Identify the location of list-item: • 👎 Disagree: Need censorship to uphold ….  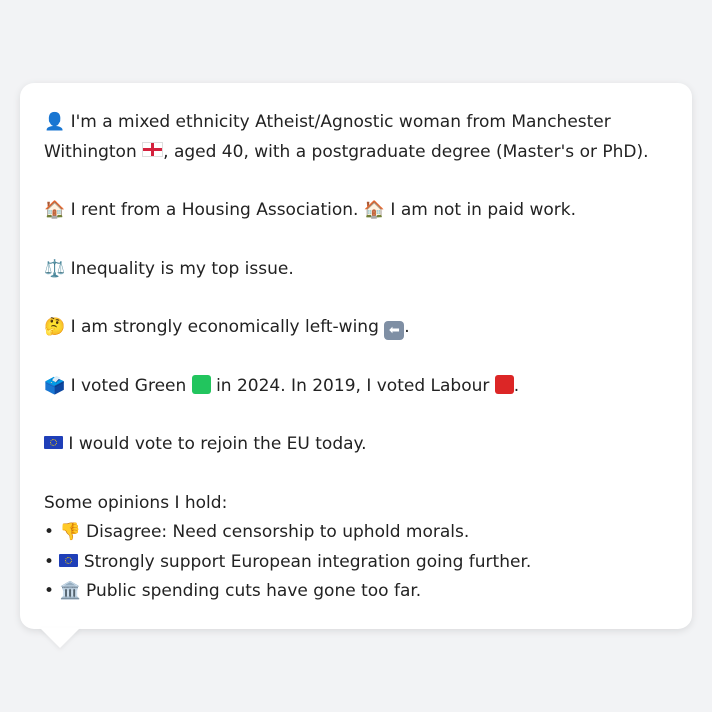
(356, 533).